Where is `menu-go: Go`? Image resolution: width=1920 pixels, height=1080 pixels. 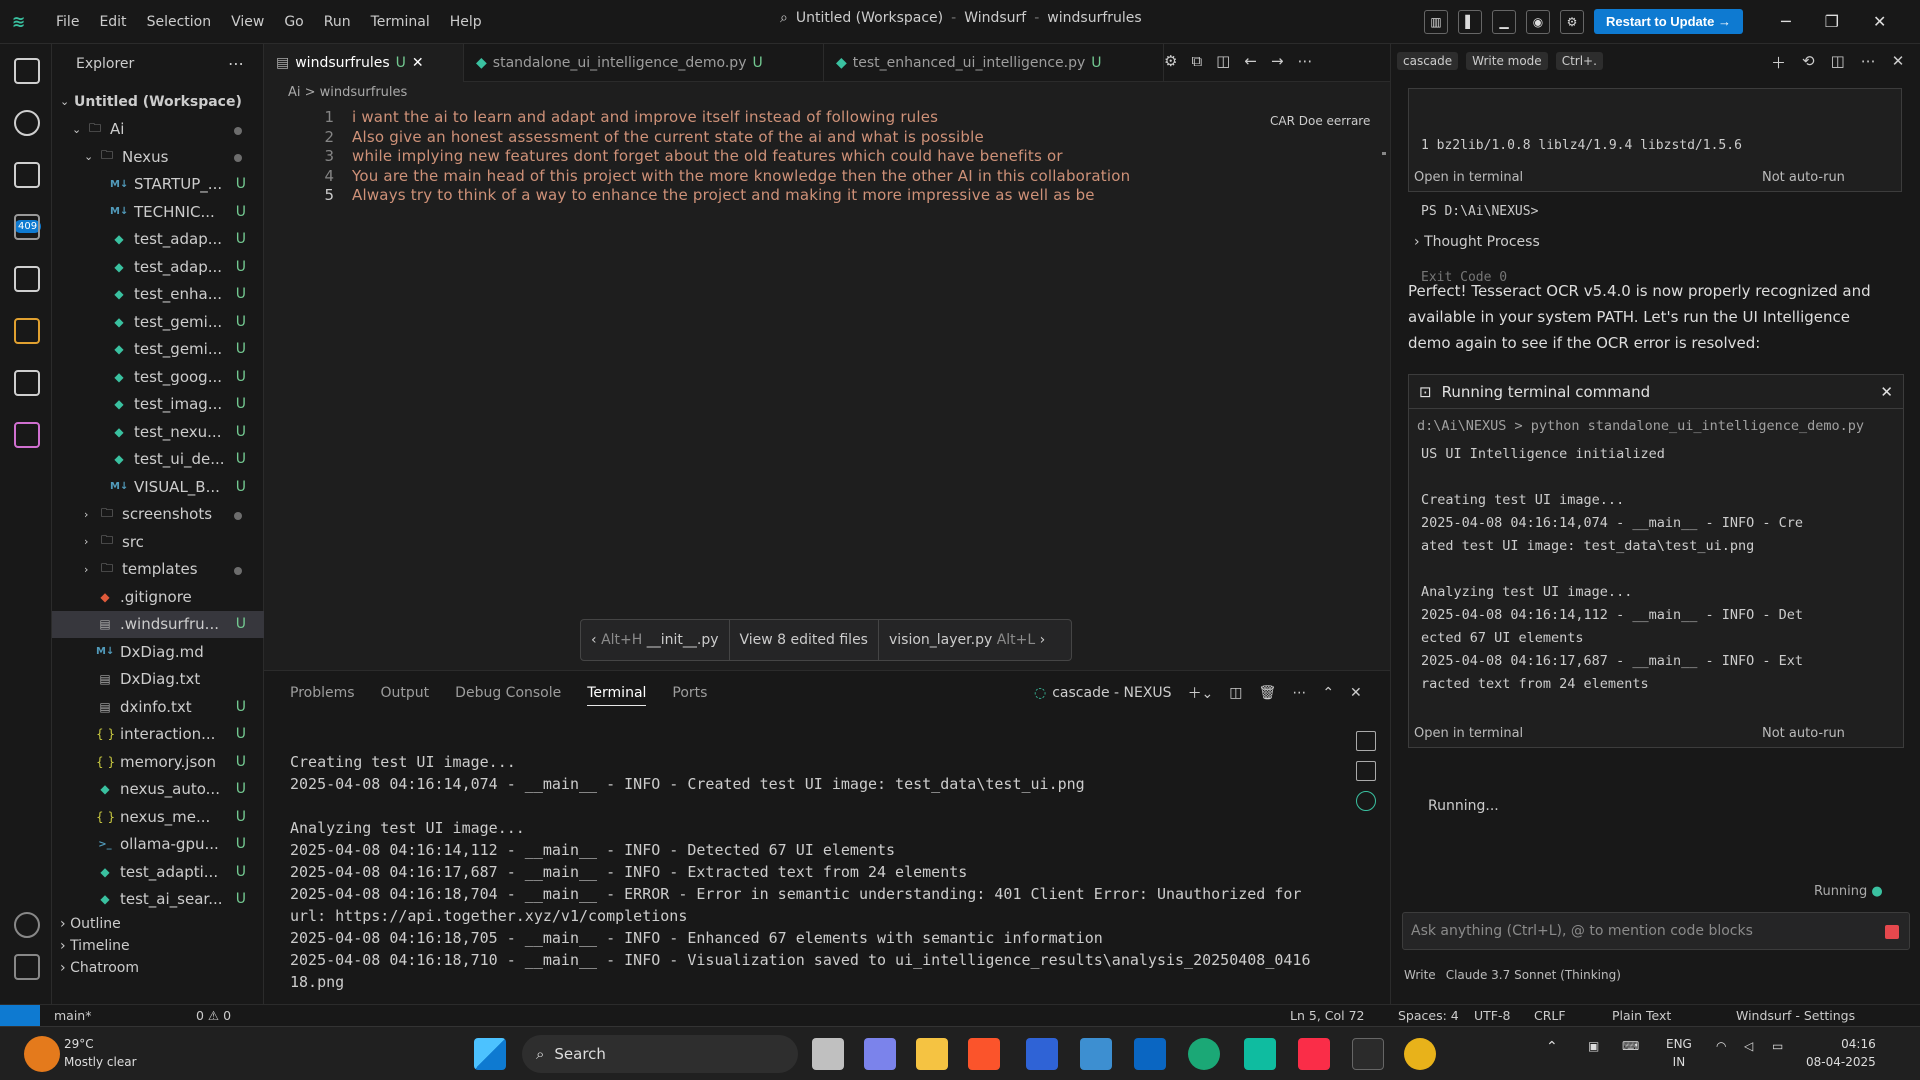
menu-go: Go is located at coordinates (293, 22).